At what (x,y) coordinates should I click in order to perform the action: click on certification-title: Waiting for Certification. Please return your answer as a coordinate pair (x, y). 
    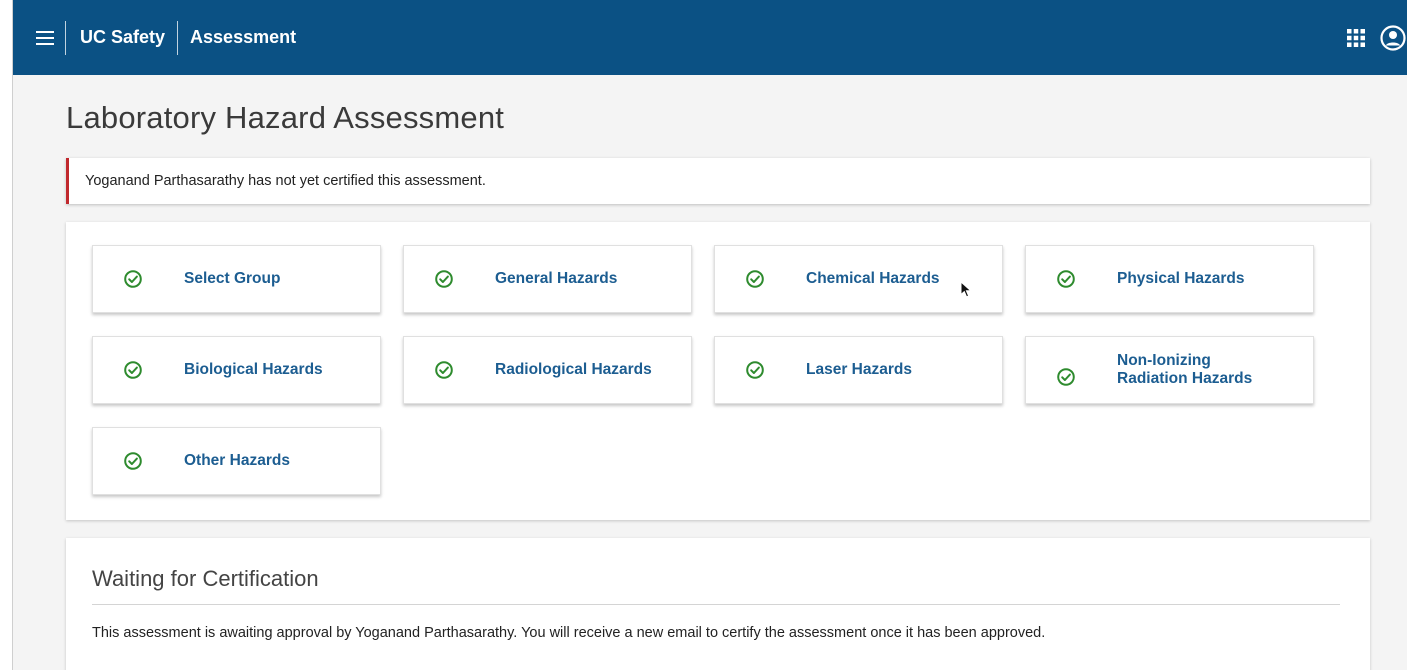
    Looking at the image, I should click on (205, 578).